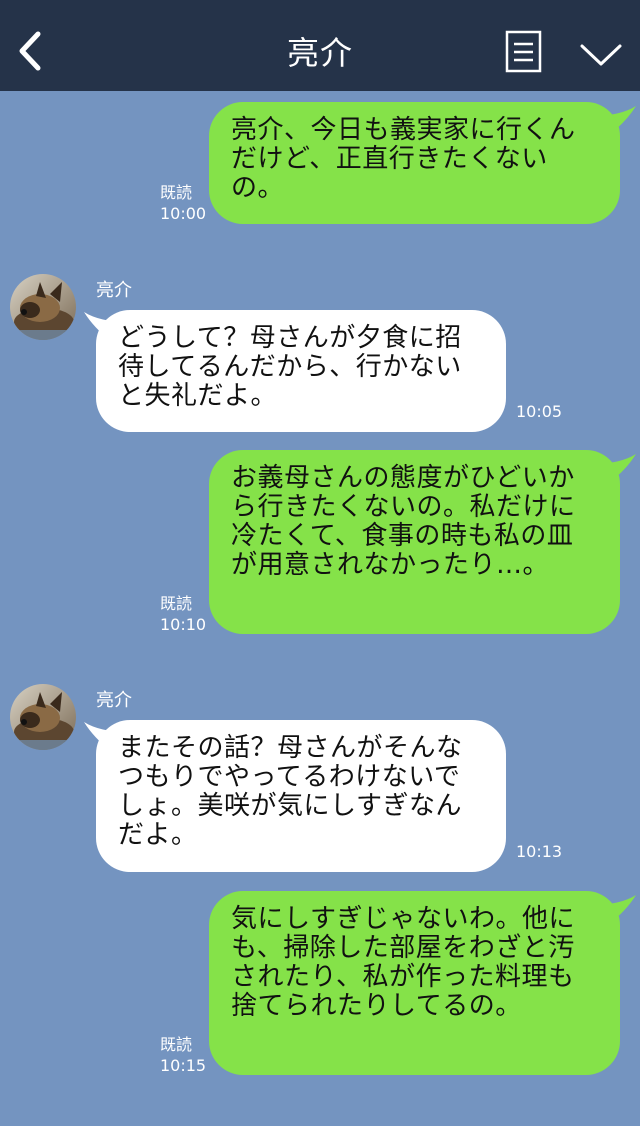  Describe the element at coordinates (183, 1065) in the screenshot. I see `message-time: 10:15` at that location.